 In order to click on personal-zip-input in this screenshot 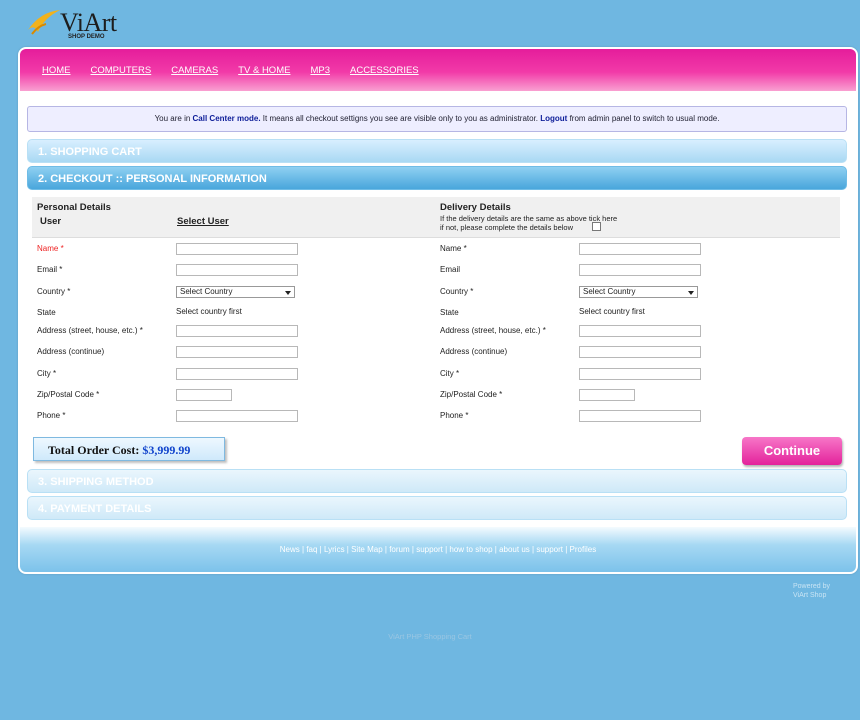, I will do `click(204, 395)`.